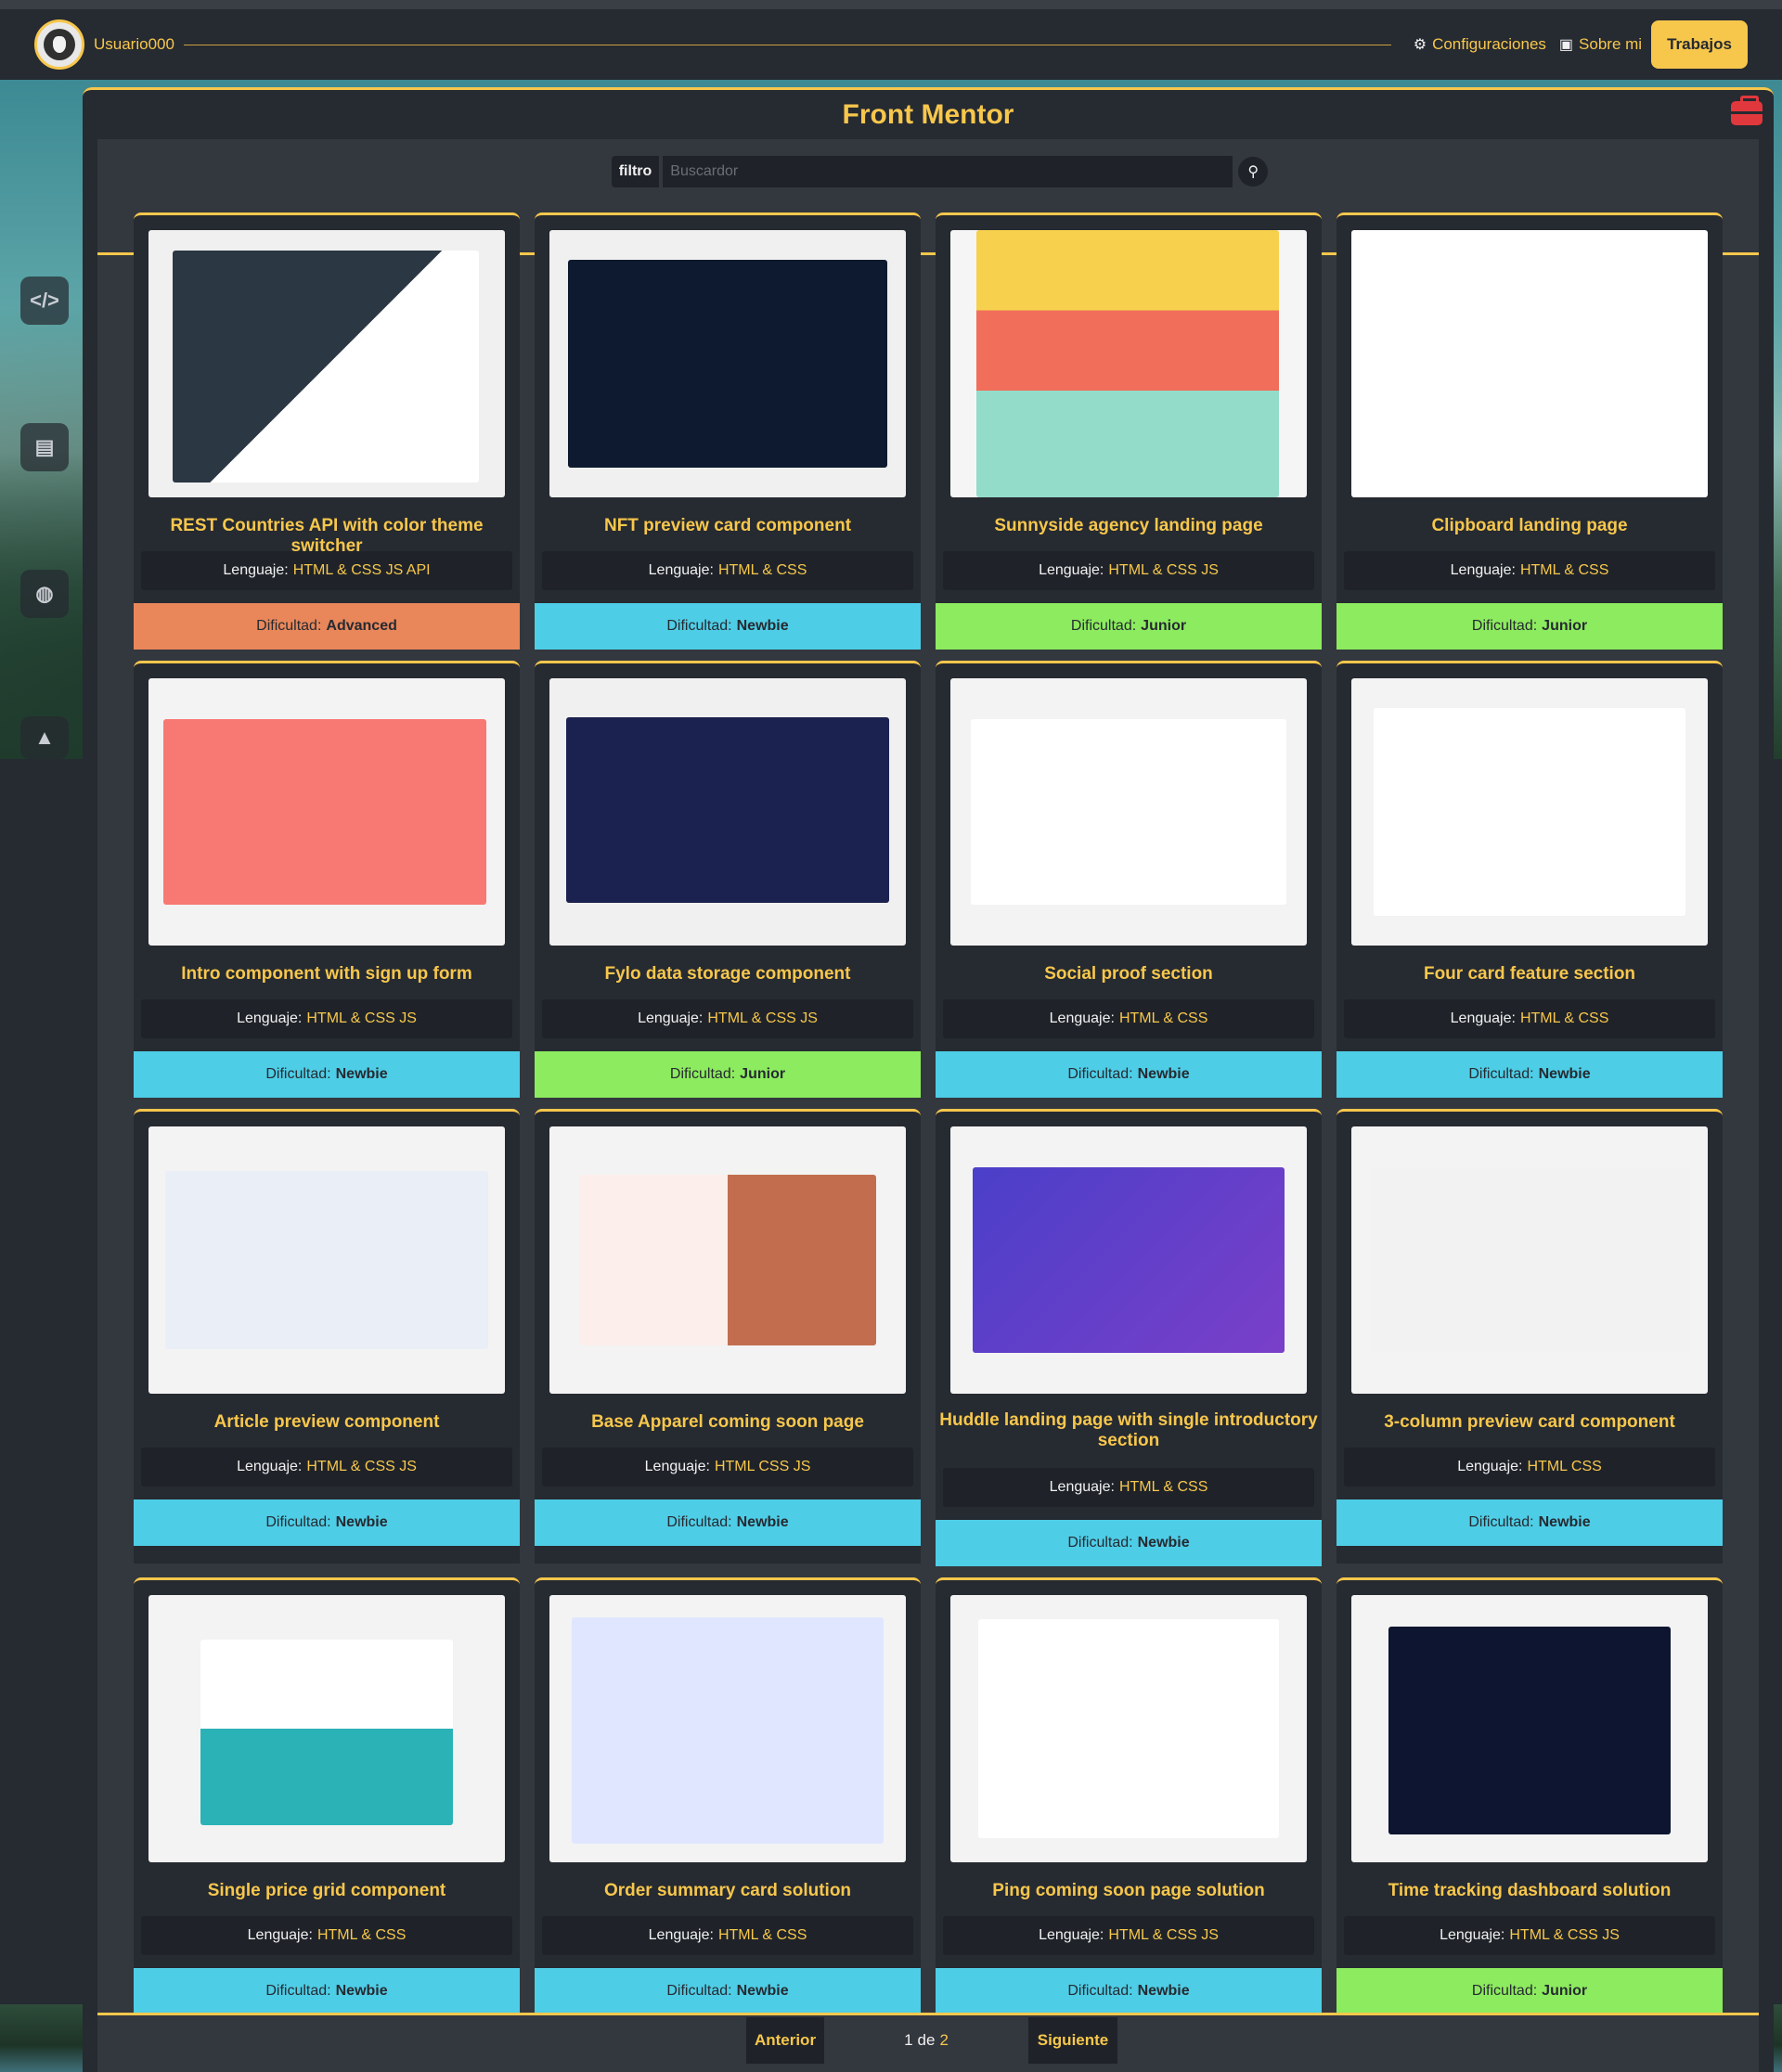 The image size is (1782, 2072). I want to click on nav-link-label: Configuraciones, so click(1489, 44).